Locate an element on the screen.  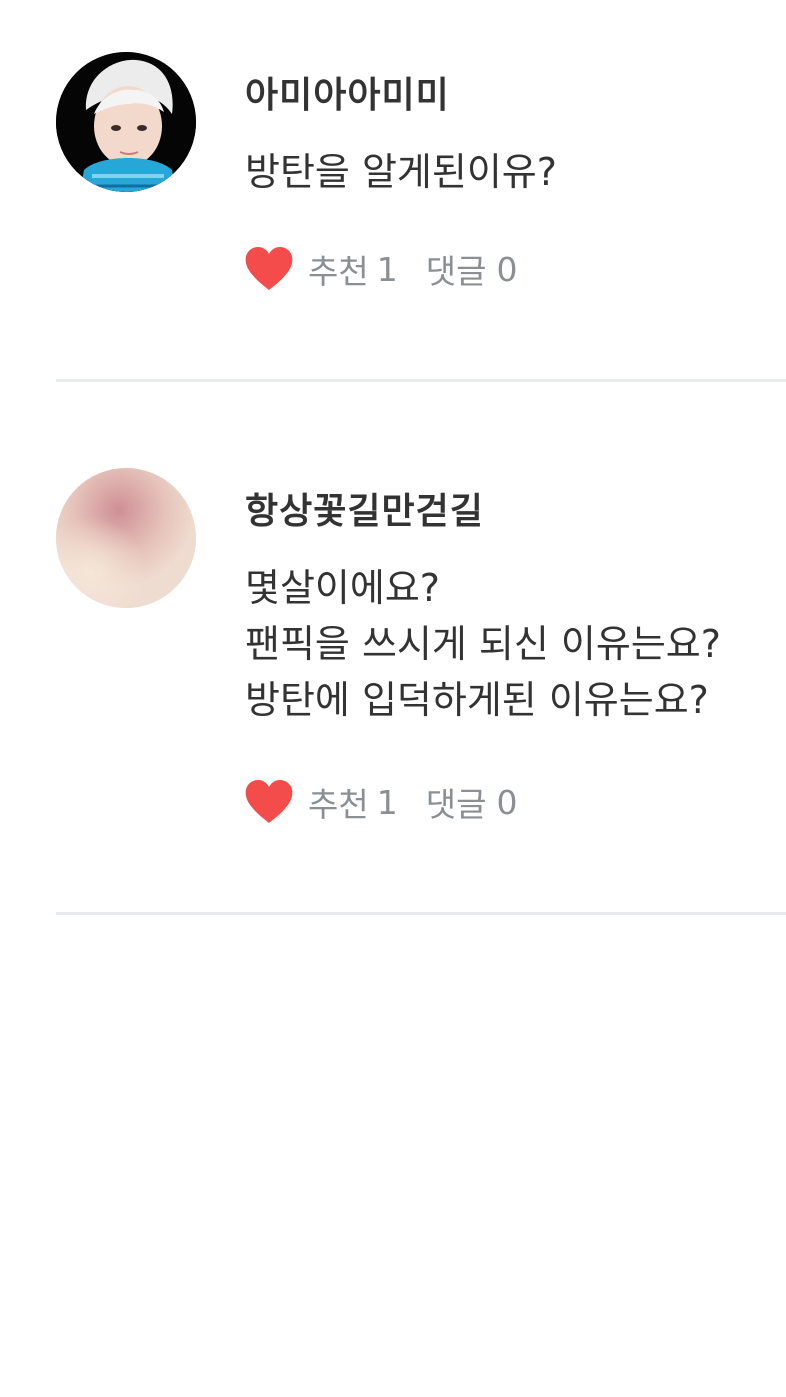
comment-line: 팬픽을 쓰시게 되신 이유는요? is located at coordinates (483, 644).